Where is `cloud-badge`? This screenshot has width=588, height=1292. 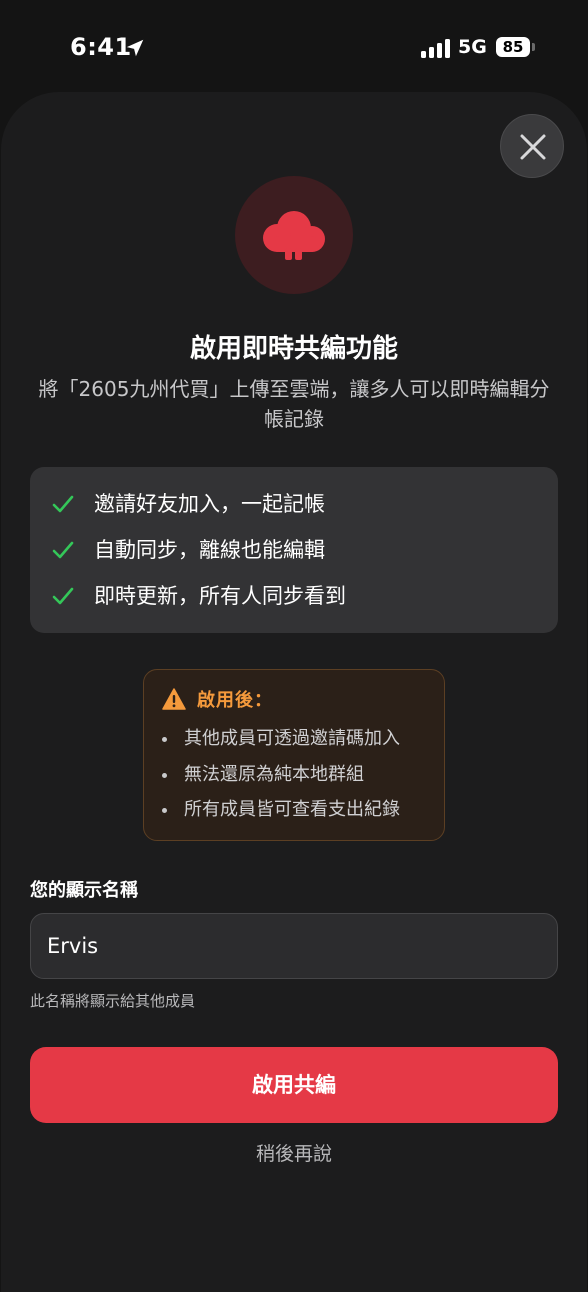
cloud-badge is located at coordinates (294, 235).